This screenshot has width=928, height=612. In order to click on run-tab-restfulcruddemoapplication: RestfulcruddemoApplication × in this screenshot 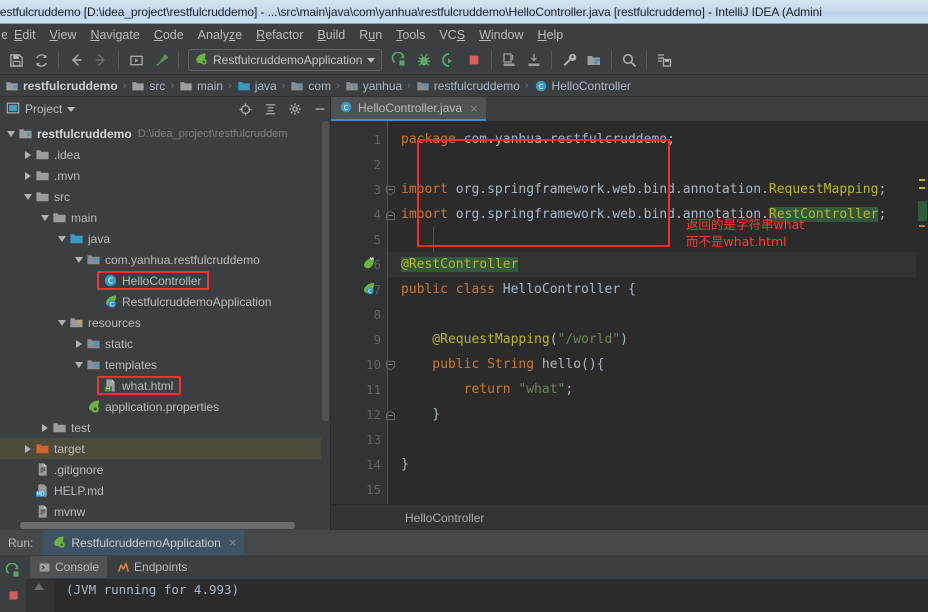, I will do `click(144, 542)`.